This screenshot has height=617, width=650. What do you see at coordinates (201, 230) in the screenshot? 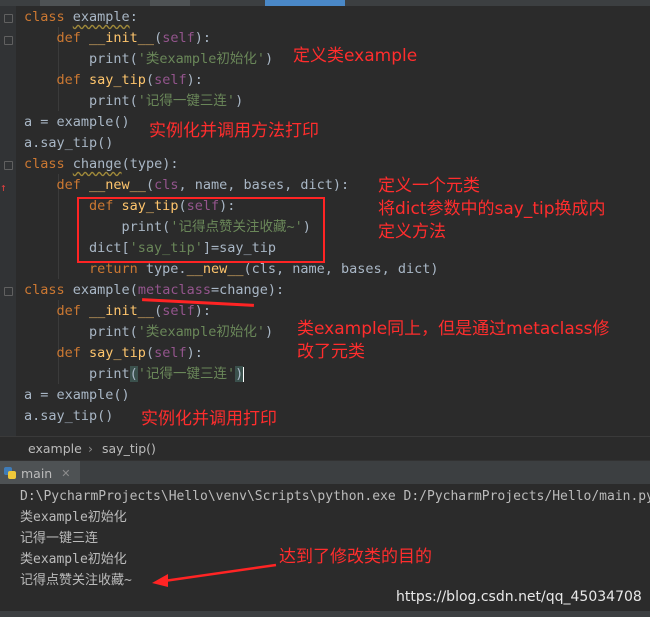
I see `highlight-box` at bounding box center [201, 230].